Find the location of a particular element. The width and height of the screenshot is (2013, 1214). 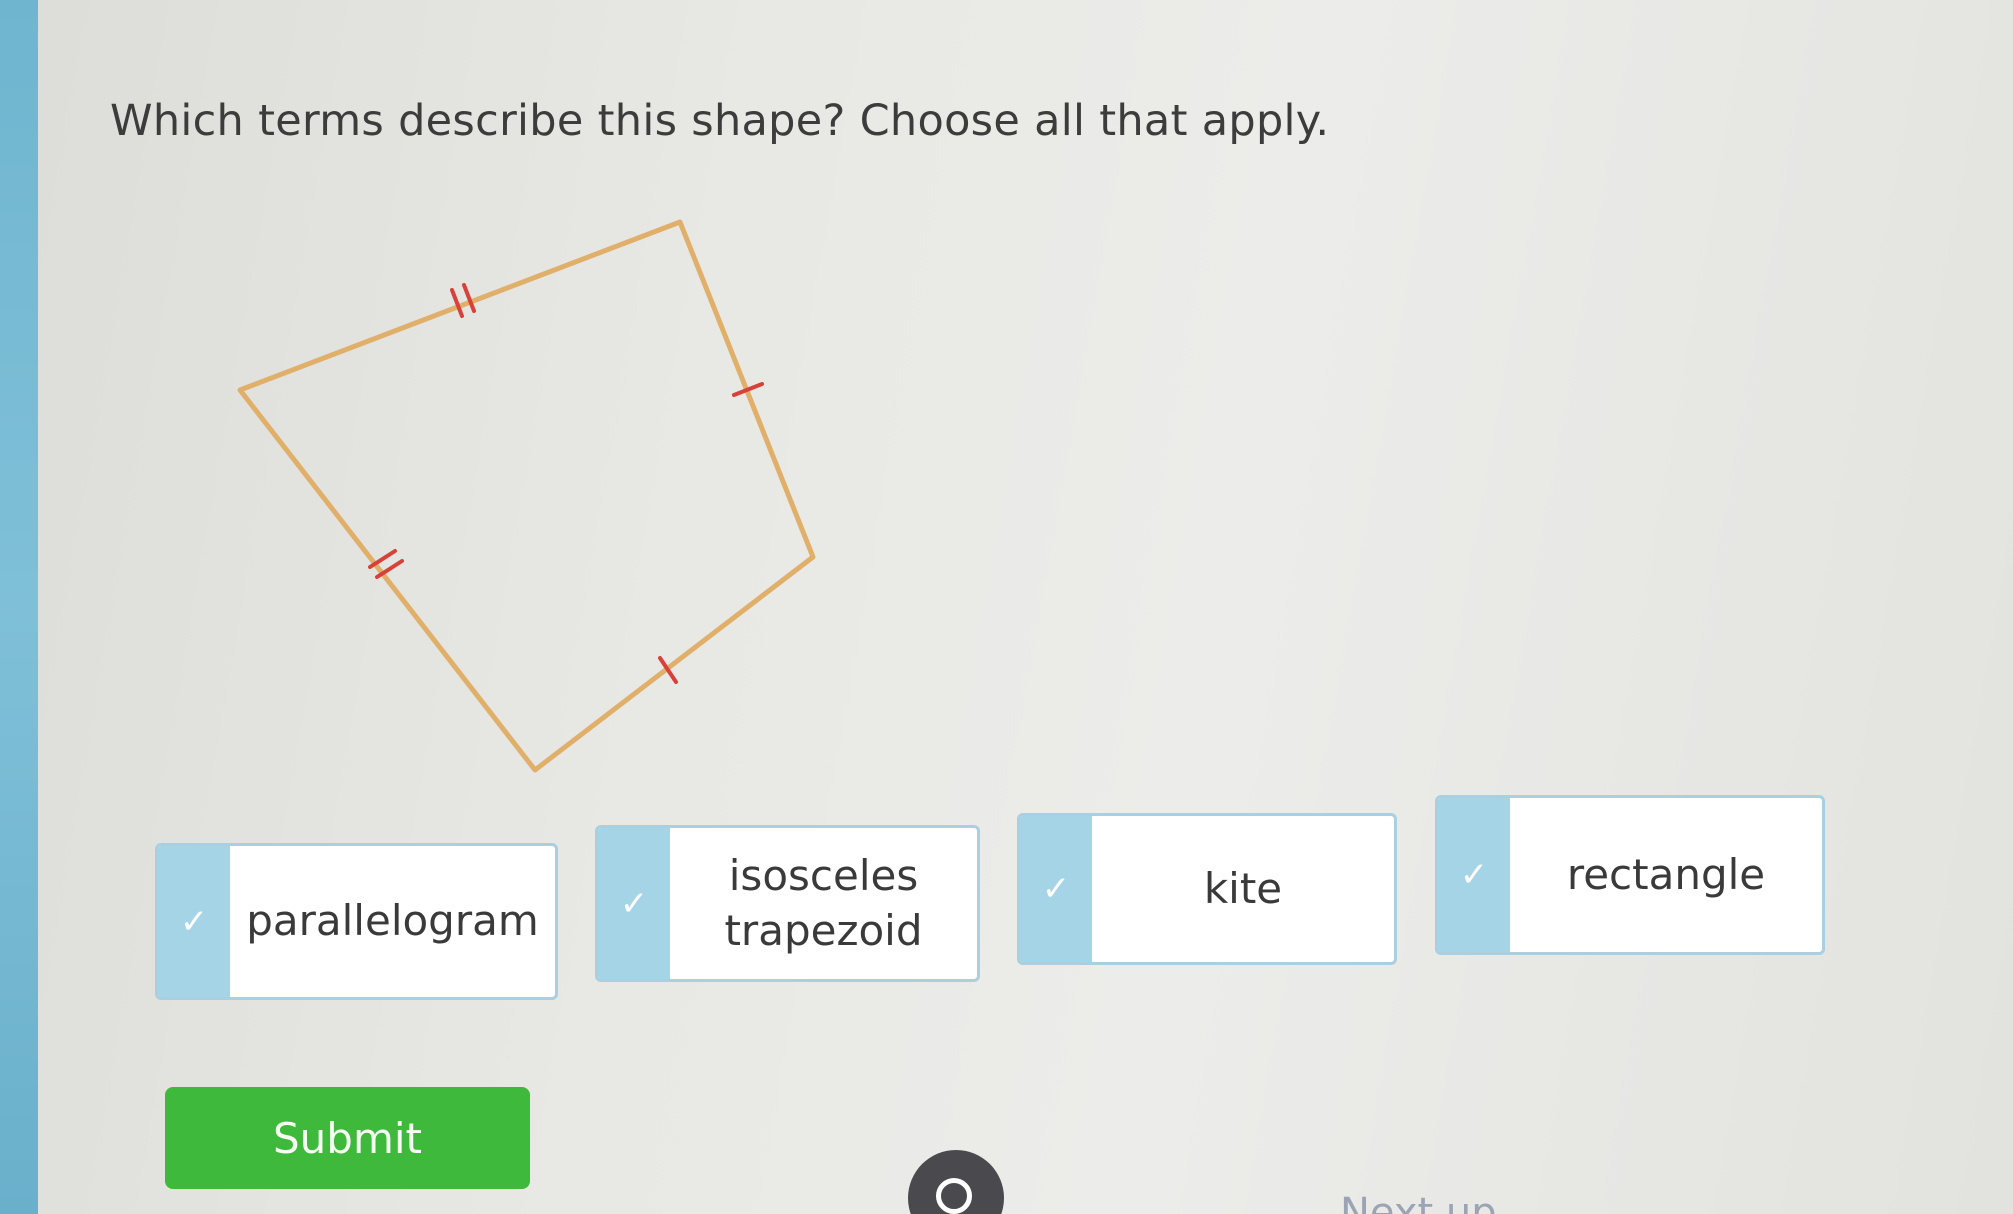

submit-button: Submit is located at coordinates (347, 1138).